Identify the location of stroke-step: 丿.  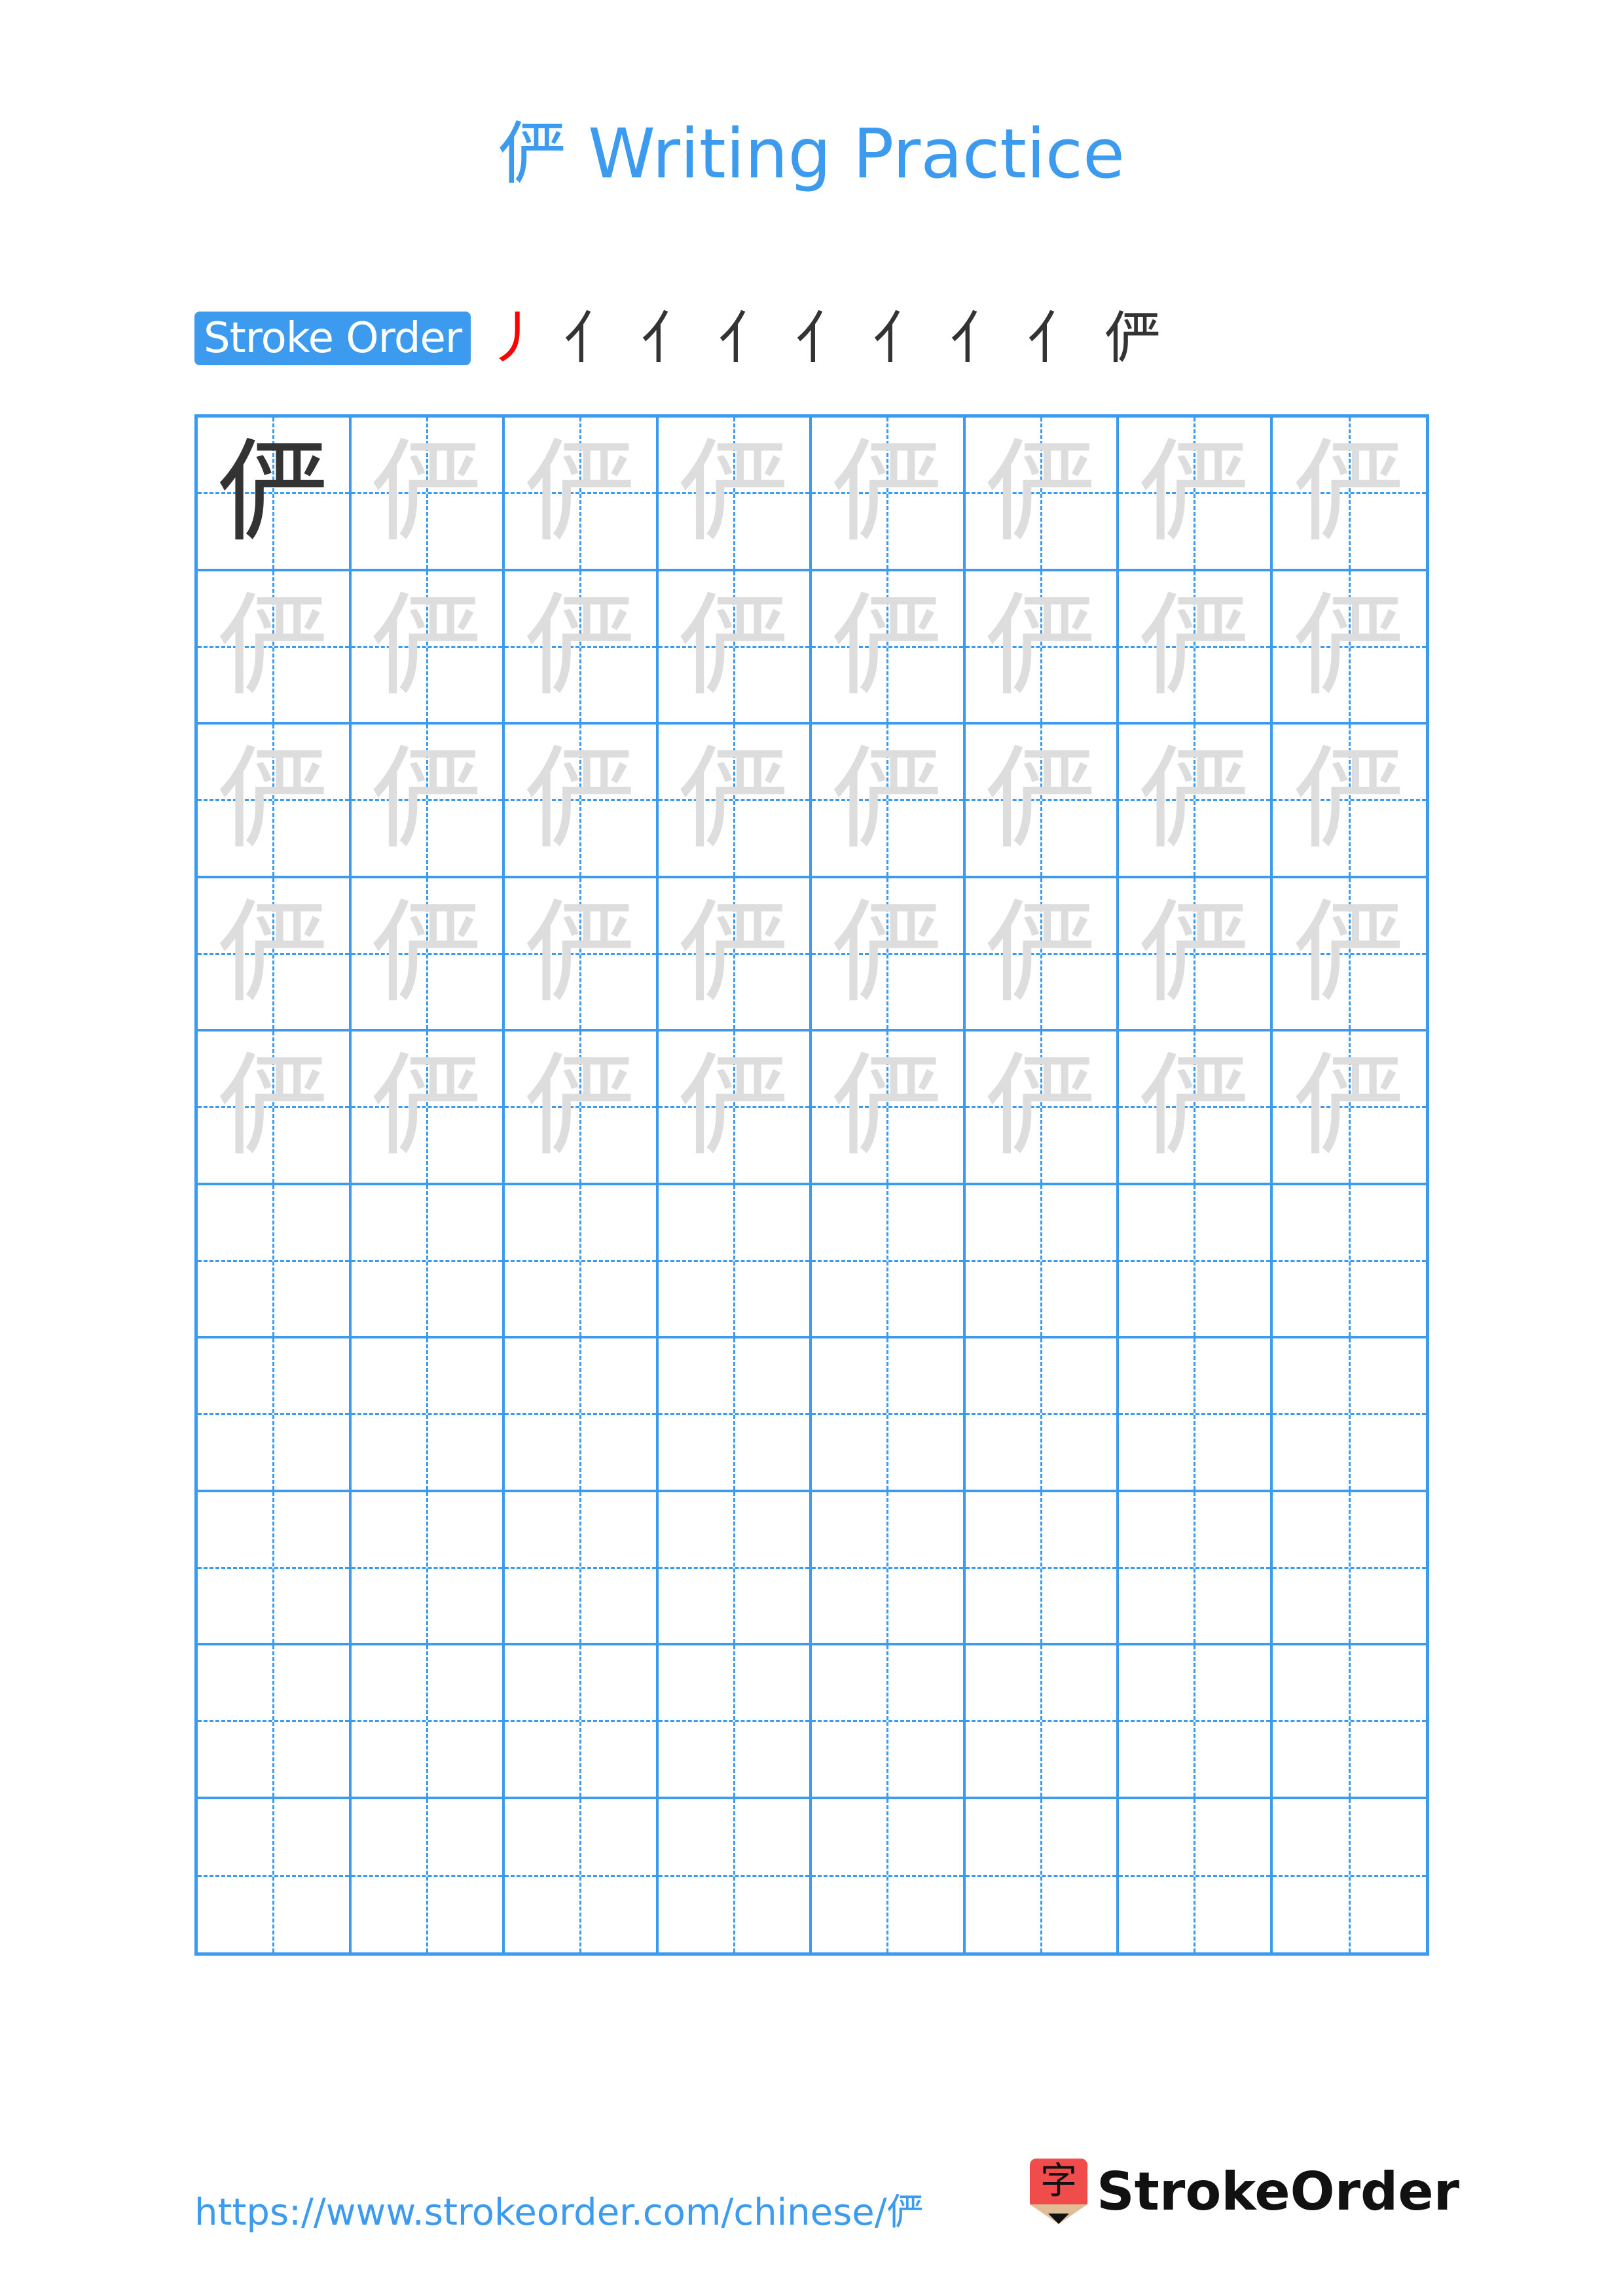
(514, 338).